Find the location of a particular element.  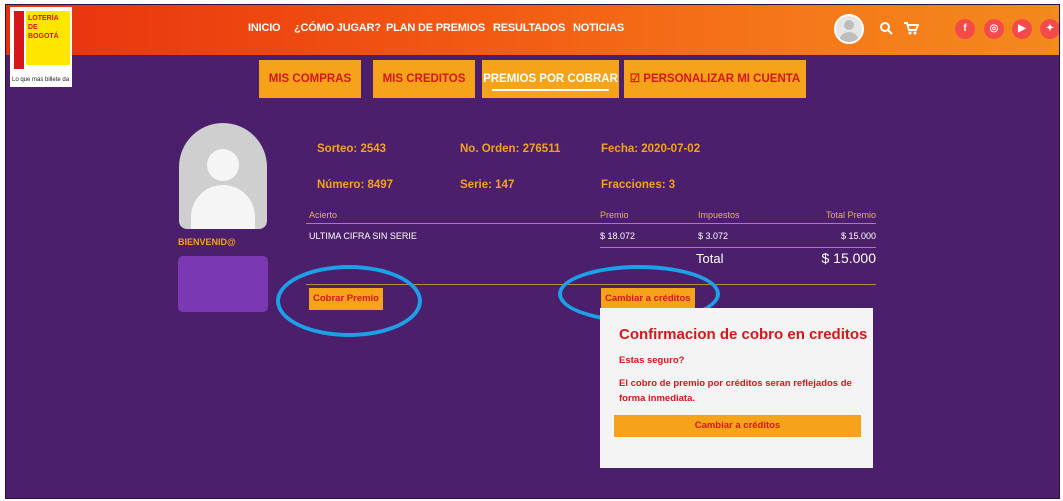

user-name-box is located at coordinates (223, 284).